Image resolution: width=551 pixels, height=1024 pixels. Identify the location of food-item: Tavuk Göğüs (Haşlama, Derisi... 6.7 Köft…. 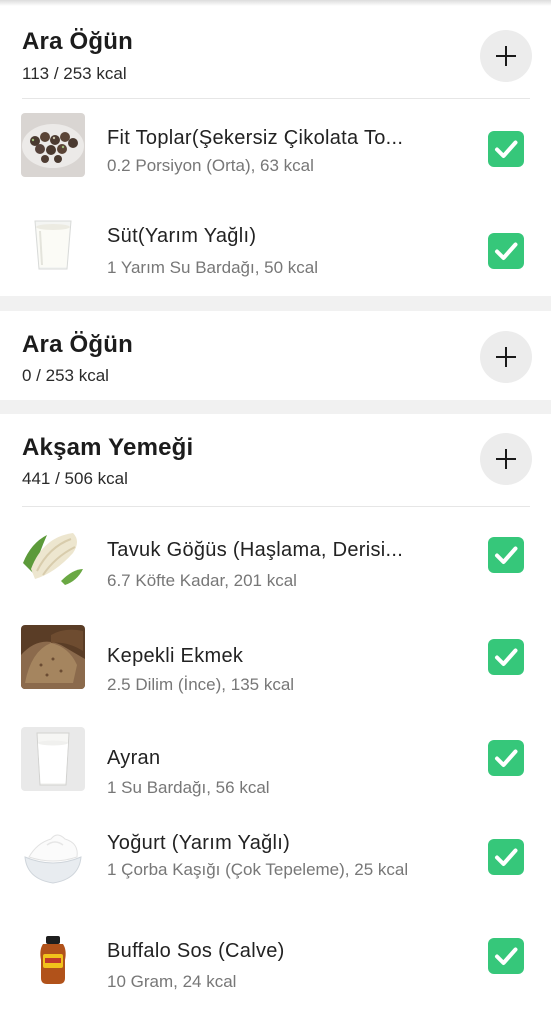
(275, 557).